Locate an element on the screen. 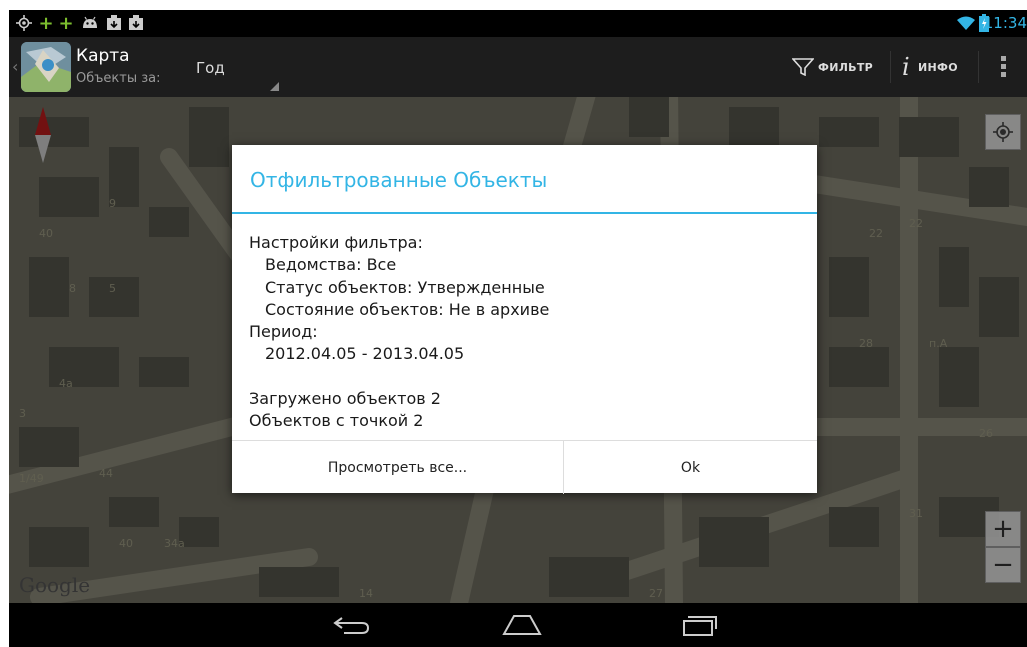  filter-departments: Ведомства: Все is located at coordinates (331, 265).